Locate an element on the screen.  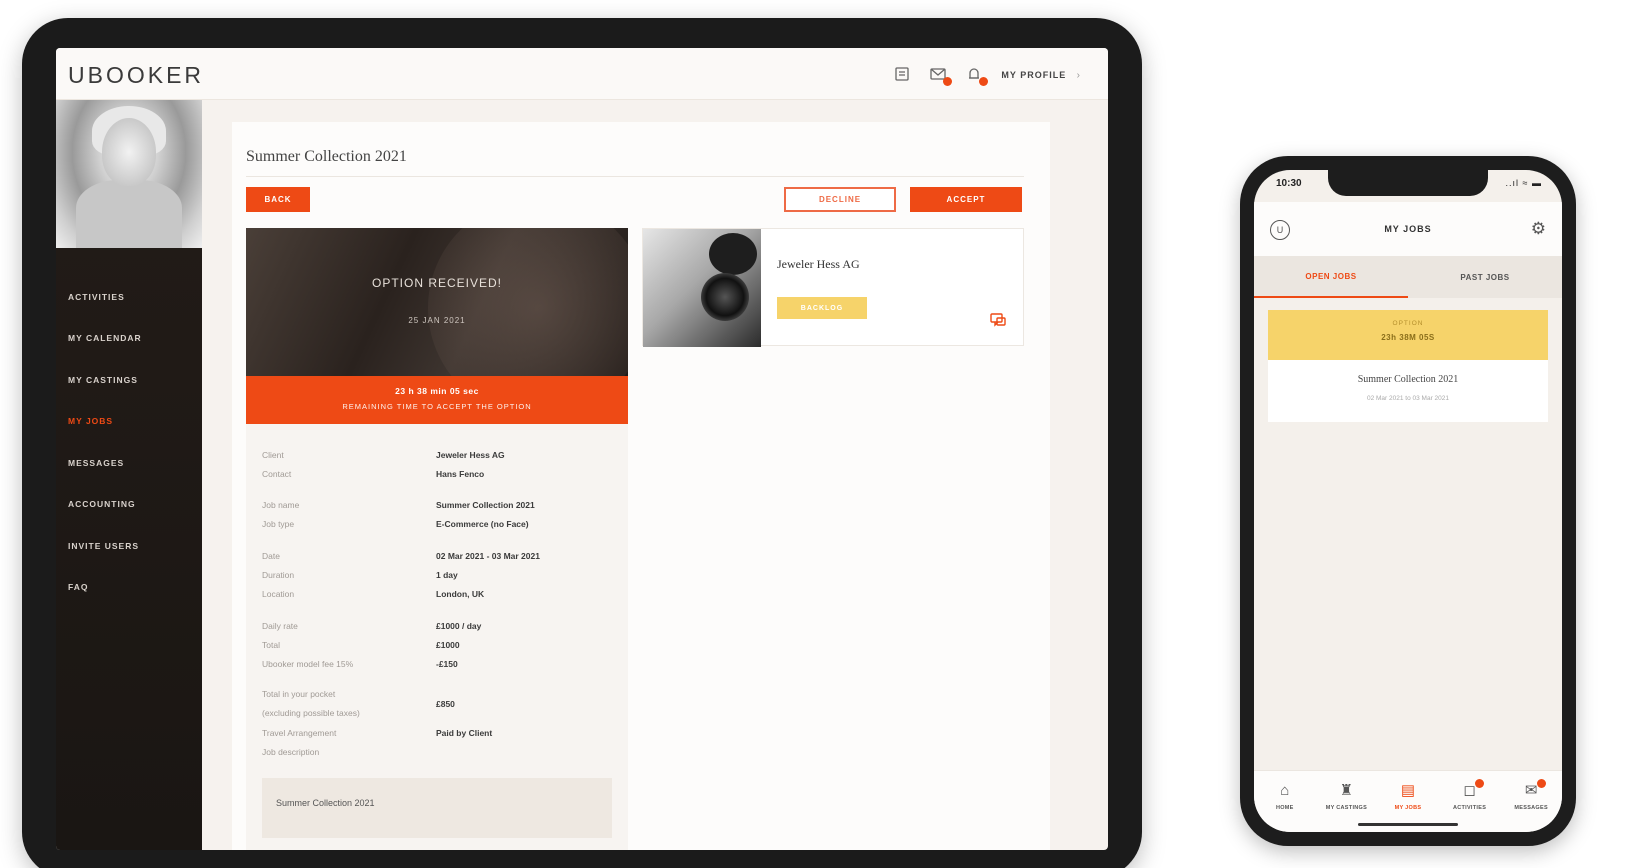
status-icons: ..ıl ≈ ▬ is located at coordinates (1523, 183).